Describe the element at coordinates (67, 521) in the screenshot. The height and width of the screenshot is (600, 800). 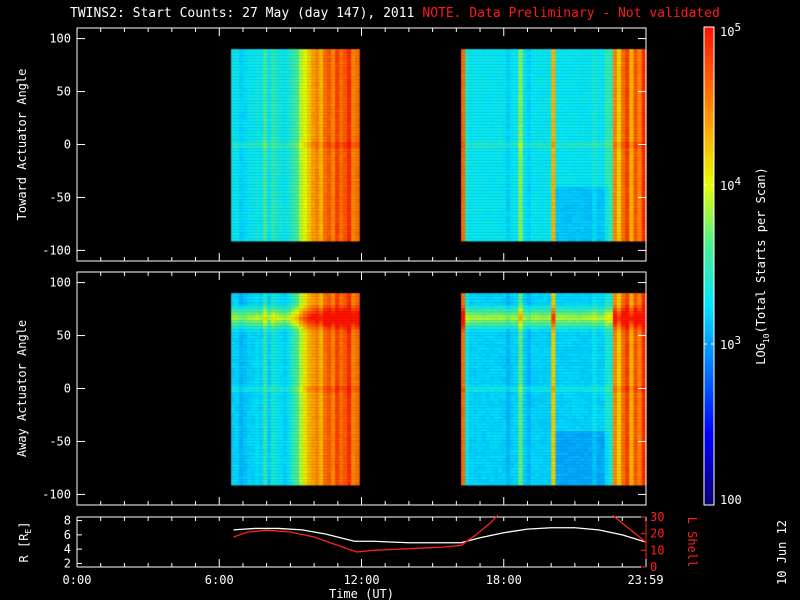
I see `r-tick-label: 8` at that location.